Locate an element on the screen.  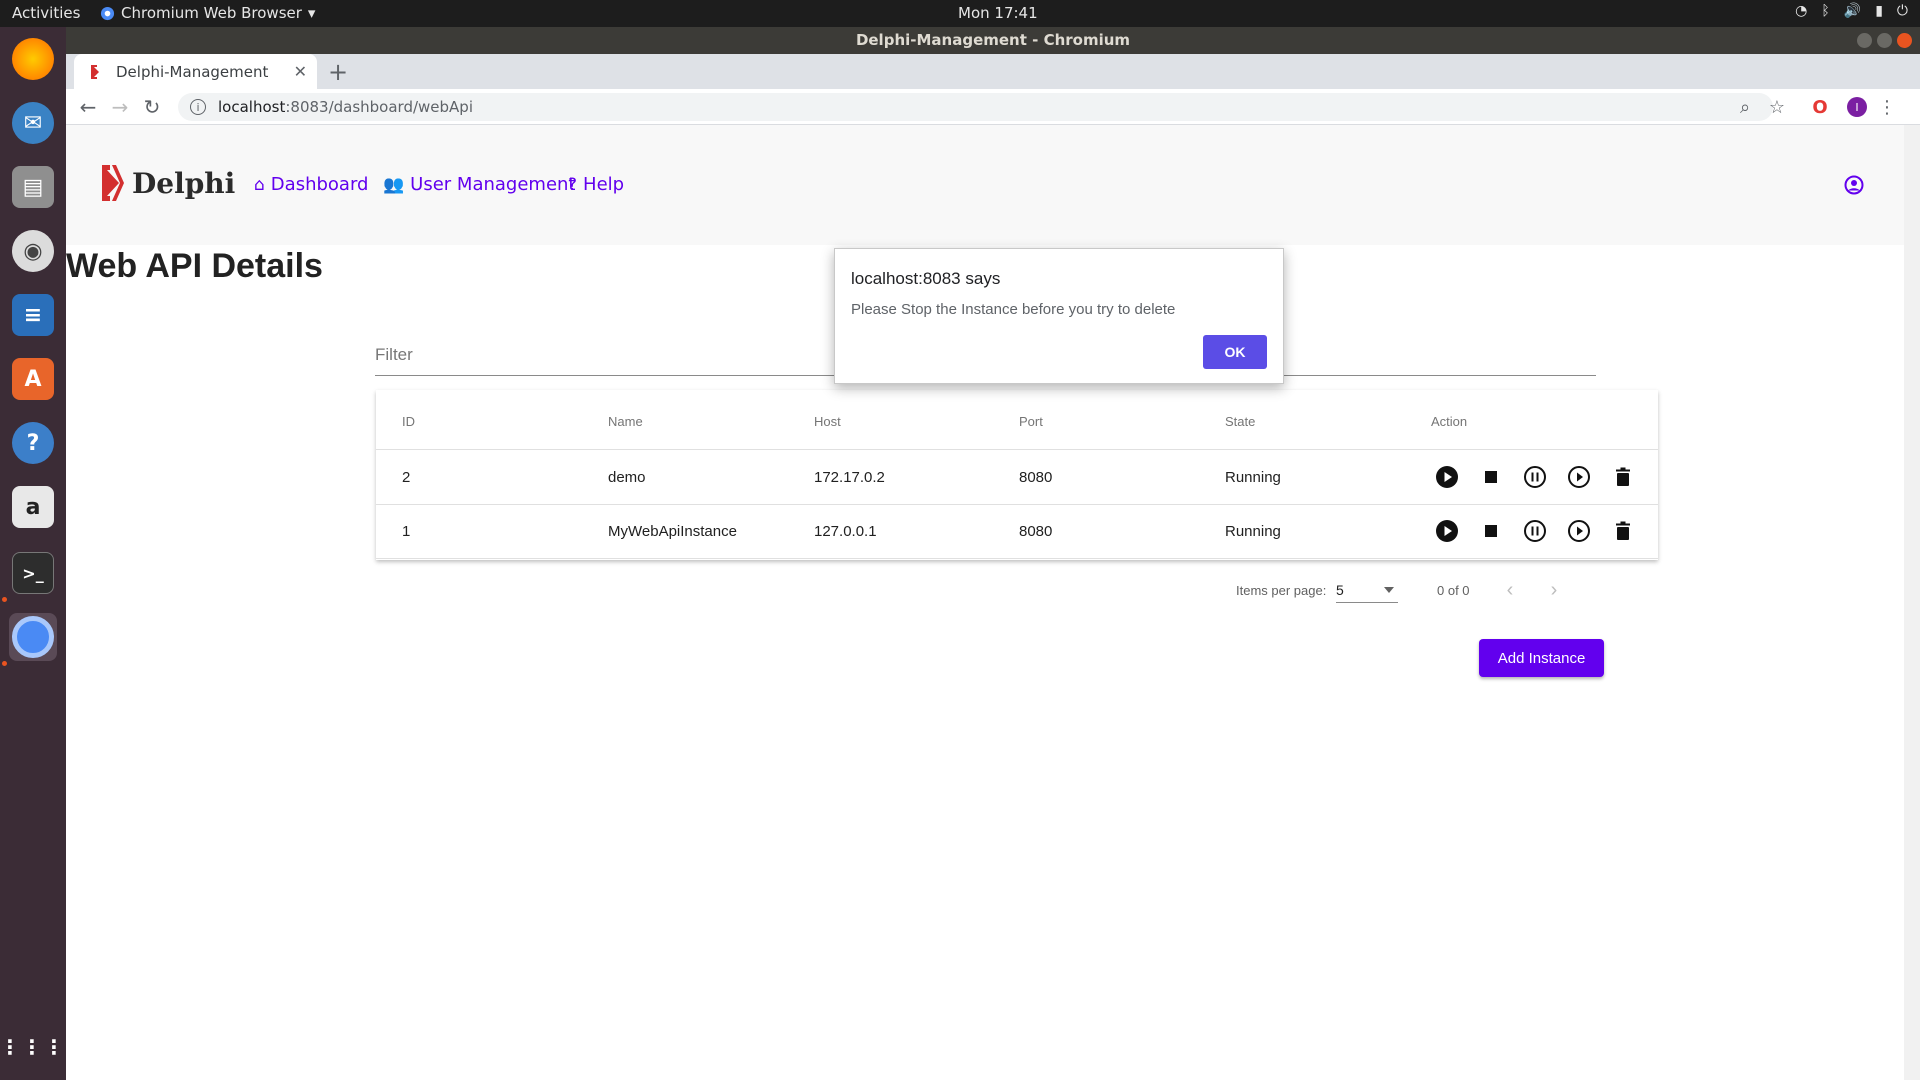
bookmark-star-icon: ☆ is located at coordinates (1777, 107).